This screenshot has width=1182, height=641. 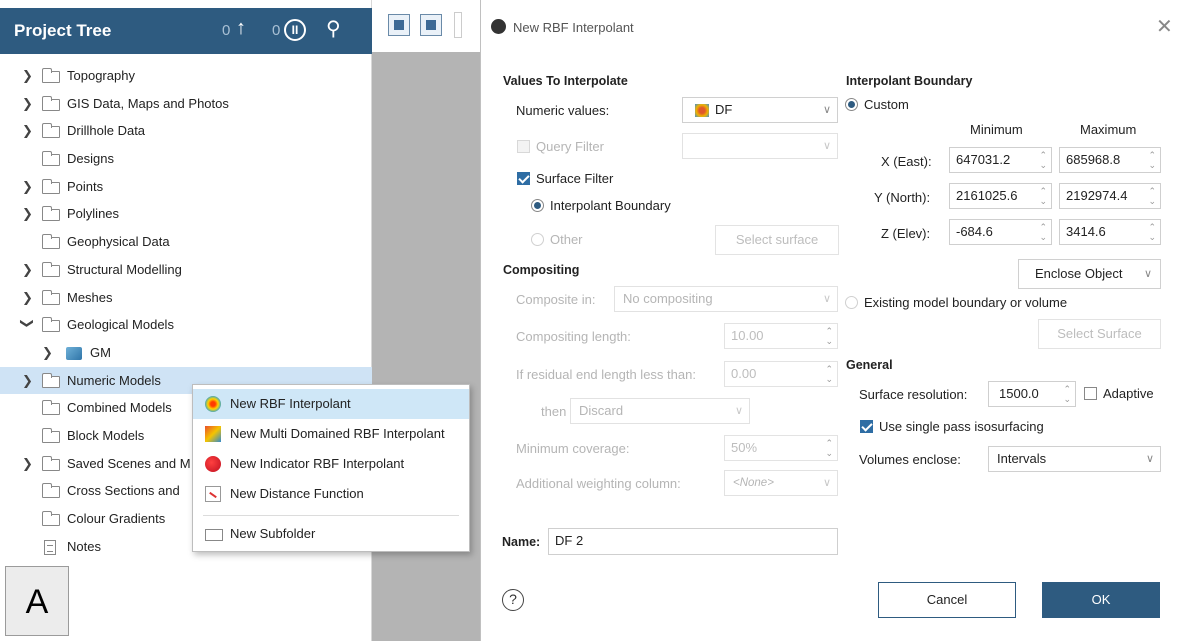 I want to click on minimum-header: Minimum, so click(x=996, y=129).